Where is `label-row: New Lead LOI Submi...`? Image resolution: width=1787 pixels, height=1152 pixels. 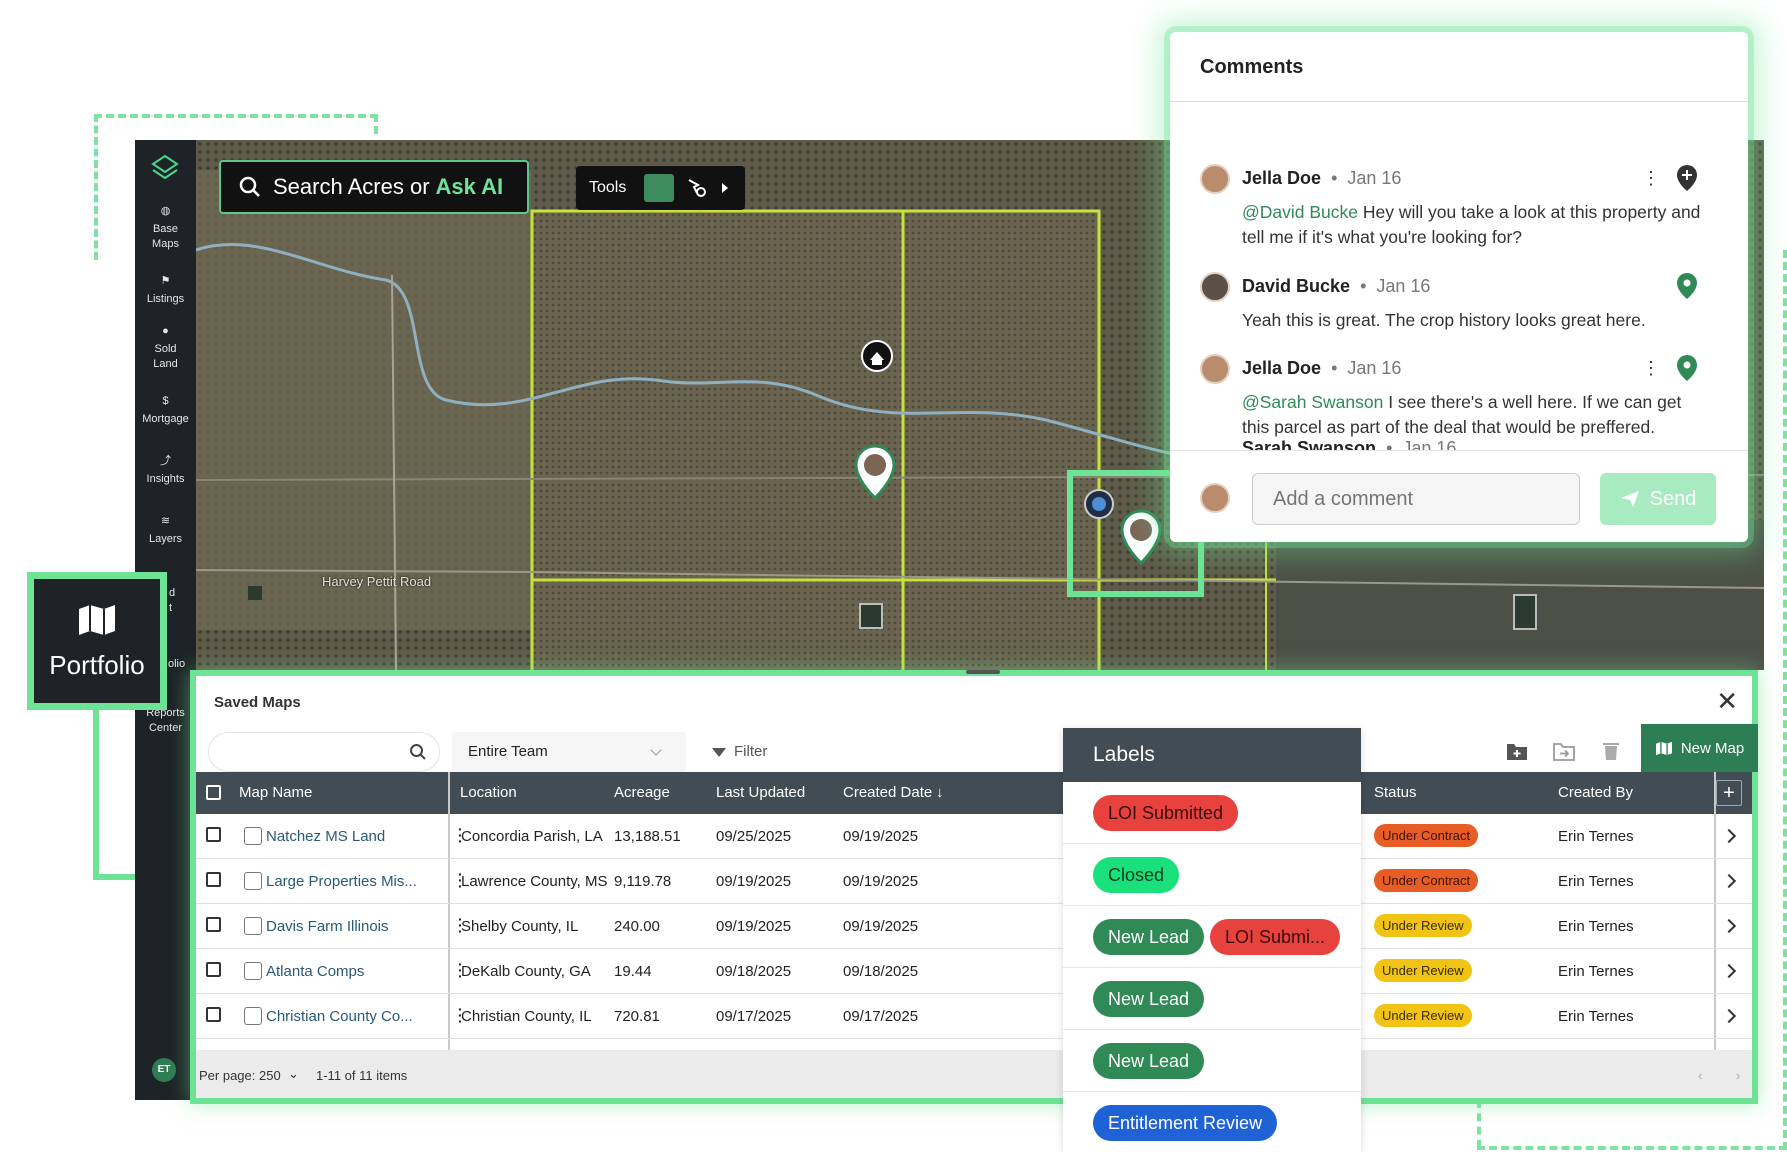
label-row: New Lead LOI Submi... is located at coordinates (1212, 937).